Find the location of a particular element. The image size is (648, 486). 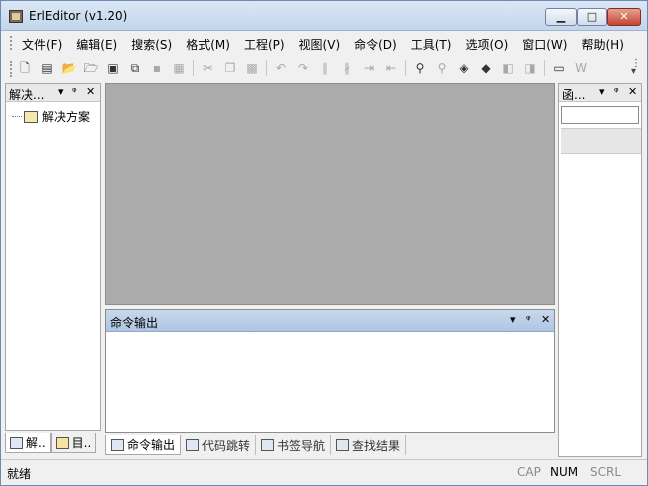

tab-command-output-label: 命令输出 is located at coordinates (151, 445).